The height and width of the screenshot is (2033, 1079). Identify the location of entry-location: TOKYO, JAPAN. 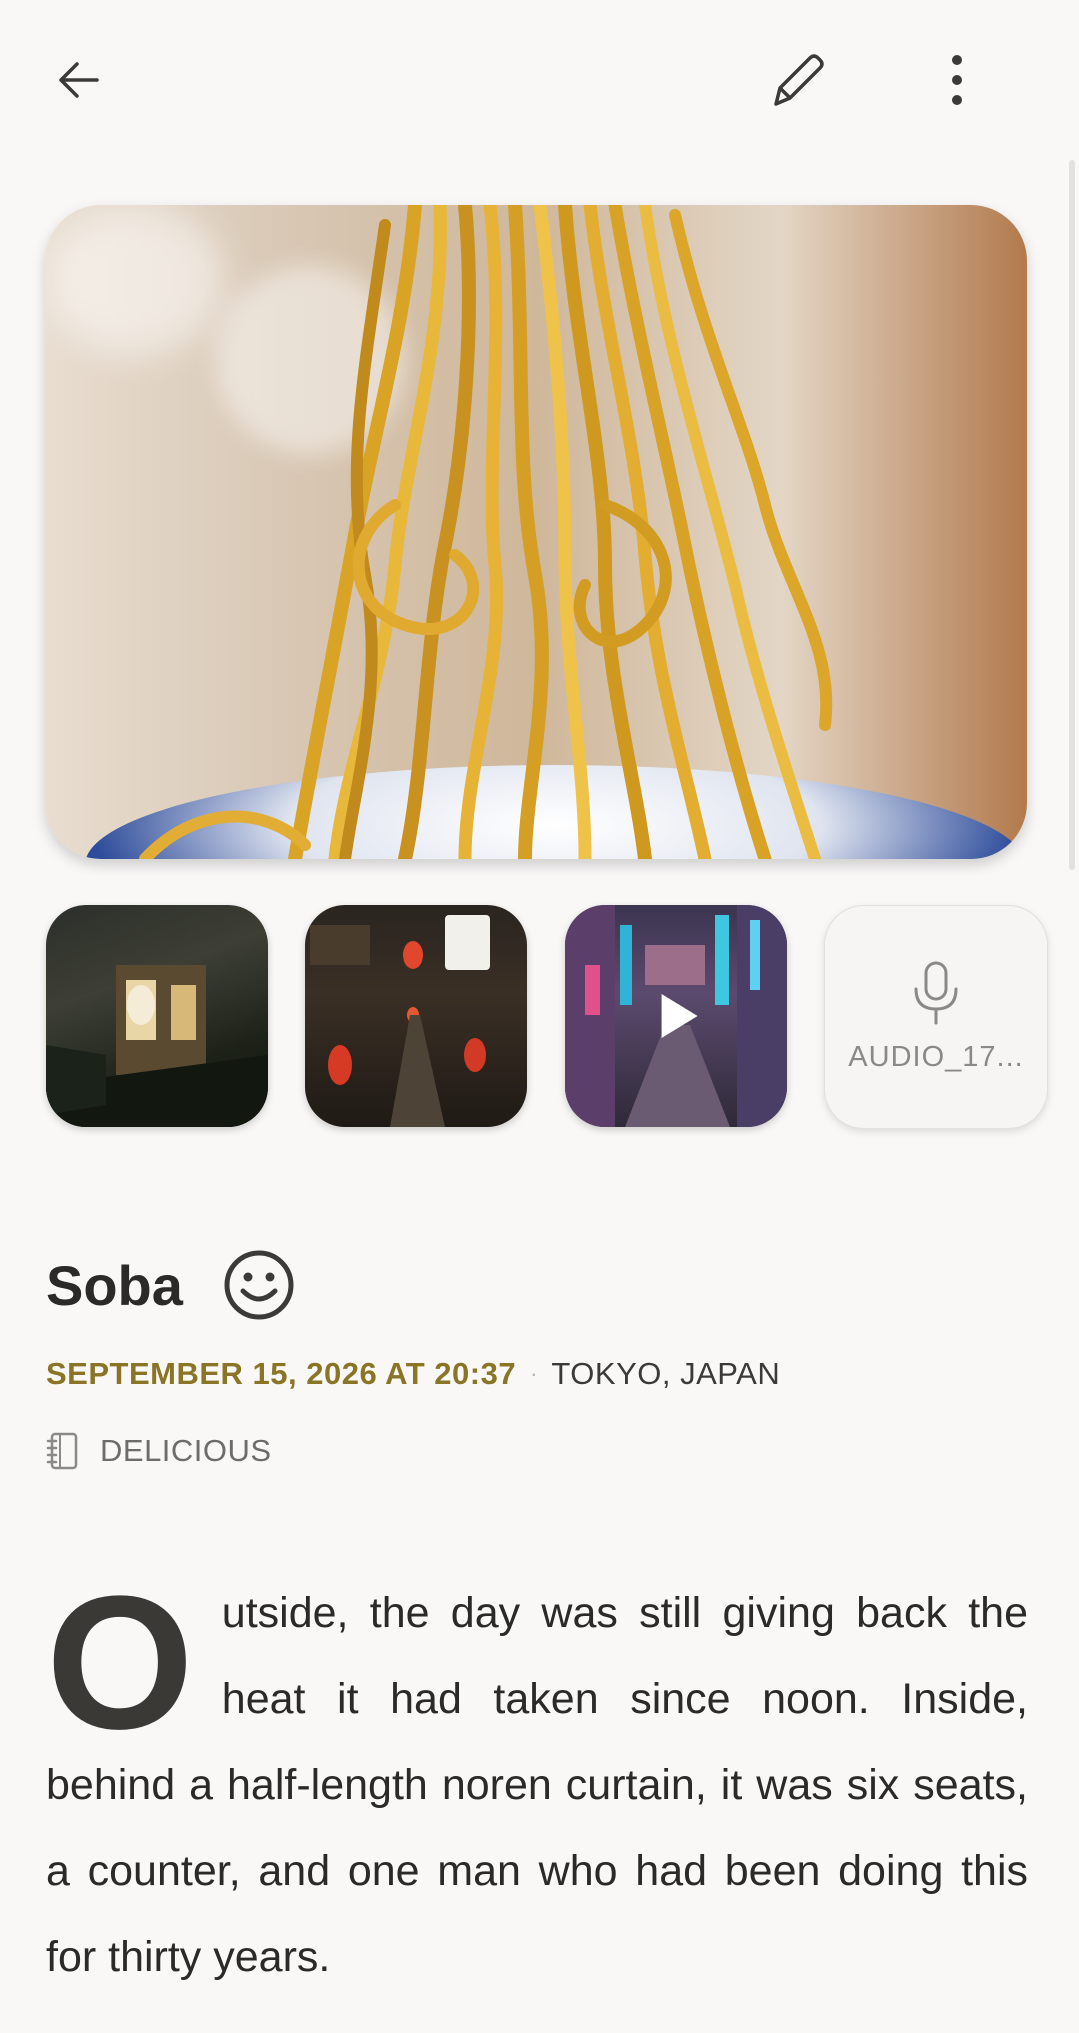
(665, 1374).